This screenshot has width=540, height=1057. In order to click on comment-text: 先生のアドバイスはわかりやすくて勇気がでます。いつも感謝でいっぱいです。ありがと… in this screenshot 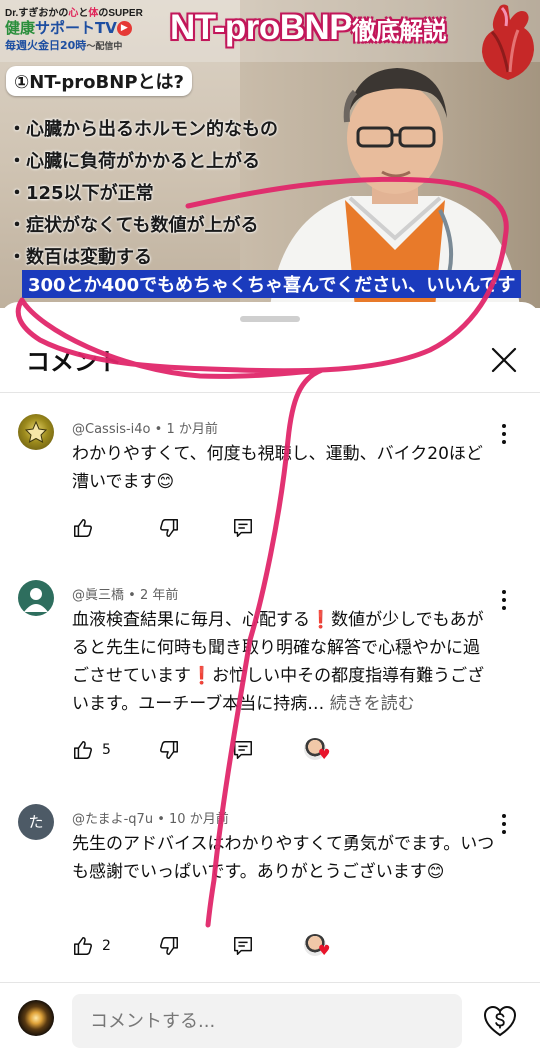, I will do `click(283, 858)`.